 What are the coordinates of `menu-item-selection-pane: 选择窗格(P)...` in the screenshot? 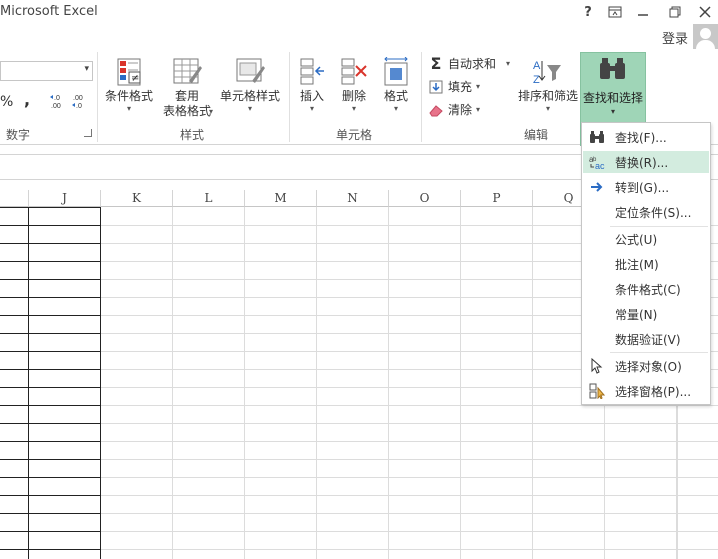 It's located at (646, 391).